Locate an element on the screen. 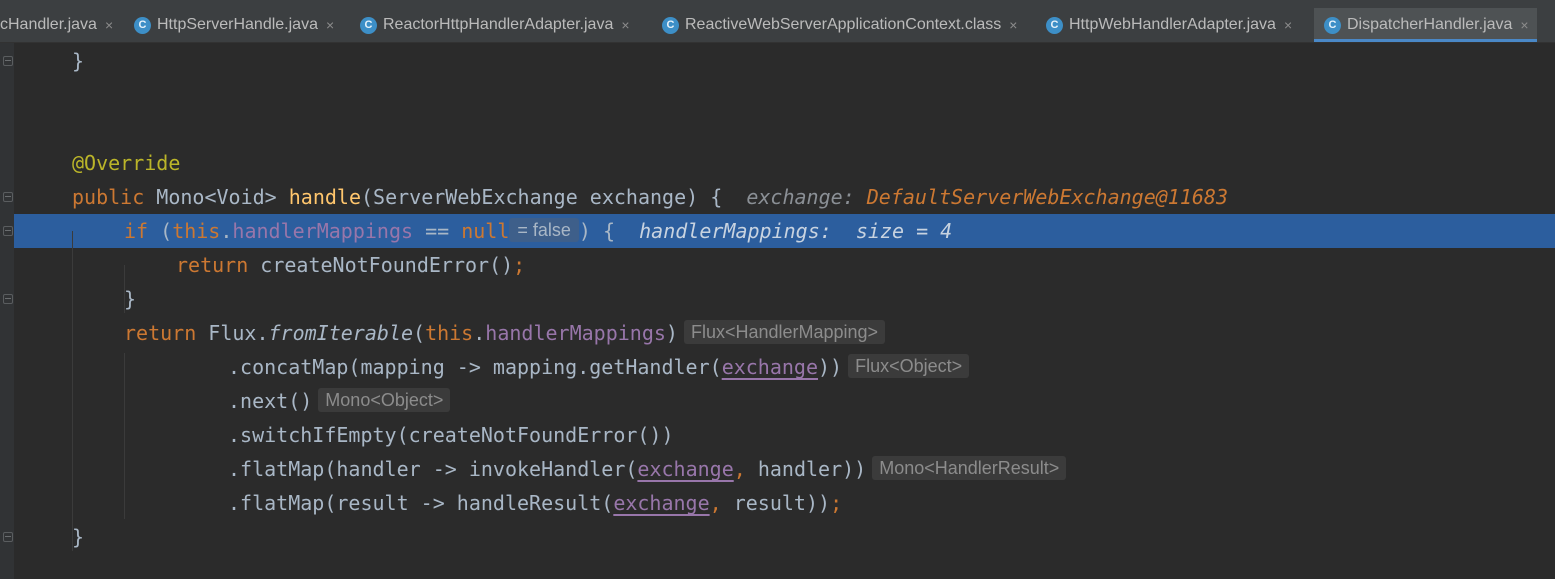  tab-http-server-handle: C HttpServerHandle.java × is located at coordinates (234, 25).